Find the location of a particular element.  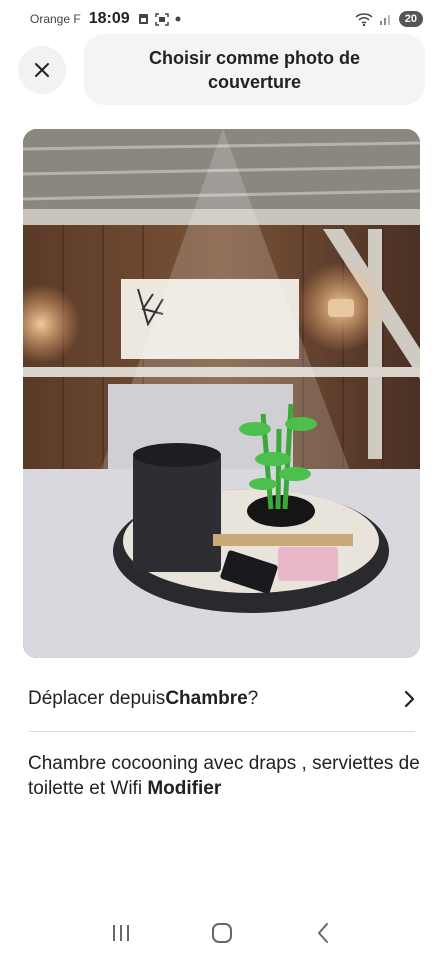

clock: 18:09 is located at coordinates (109, 18).